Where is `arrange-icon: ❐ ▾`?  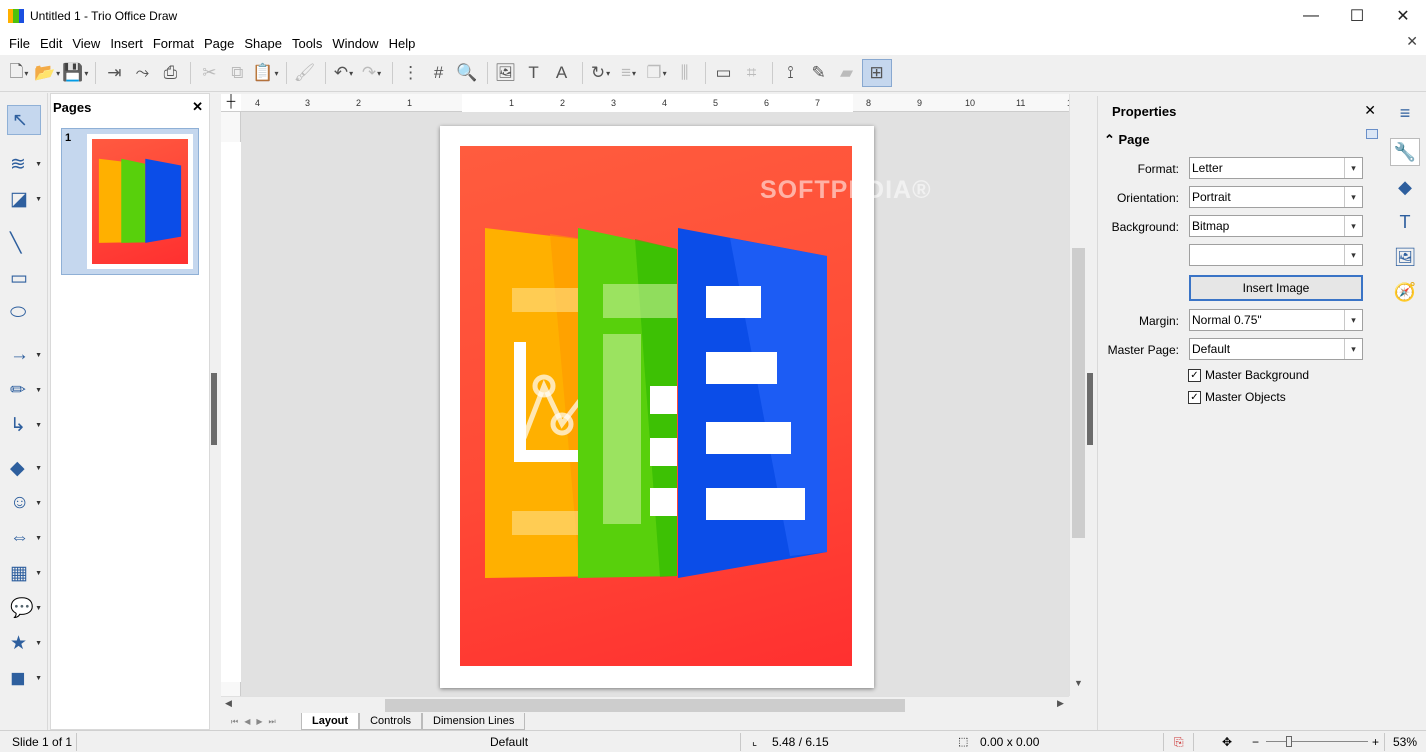
arrange-icon: ❐ ▾ is located at coordinates (657, 73).